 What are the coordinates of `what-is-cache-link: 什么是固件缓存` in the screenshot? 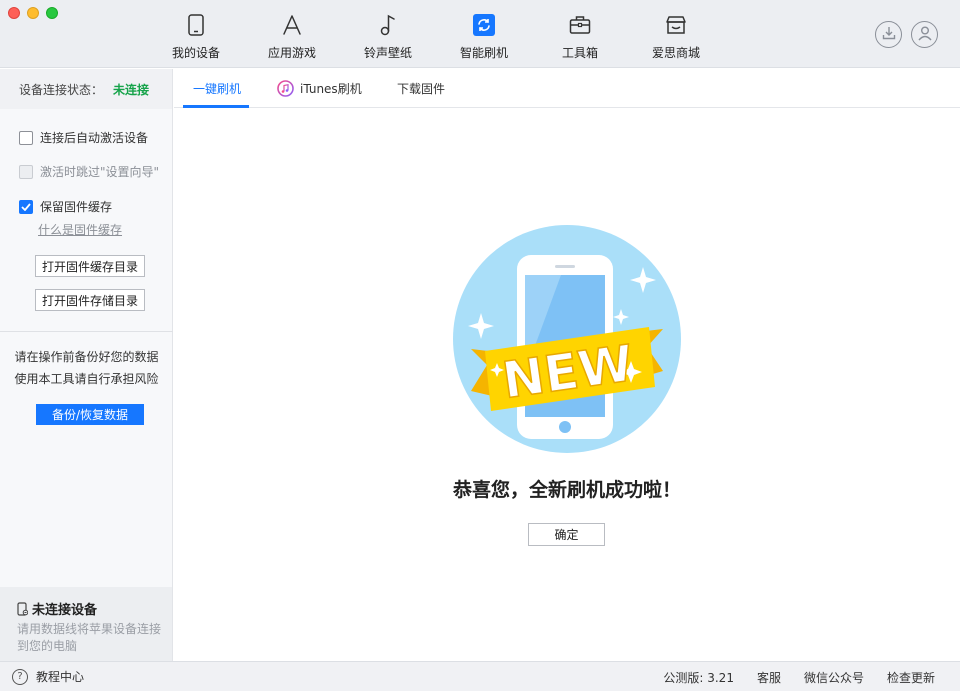 It's located at (80, 229).